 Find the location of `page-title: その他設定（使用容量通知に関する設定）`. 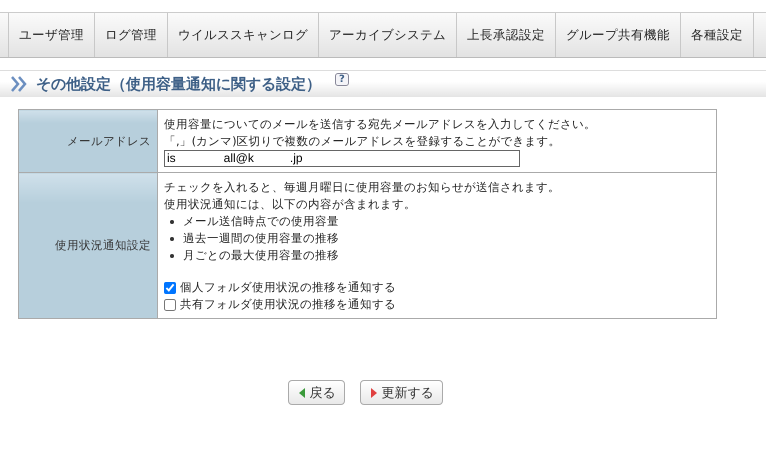

page-title: その他設定（使用容量通知に関する設定） is located at coordinates (178, 84).